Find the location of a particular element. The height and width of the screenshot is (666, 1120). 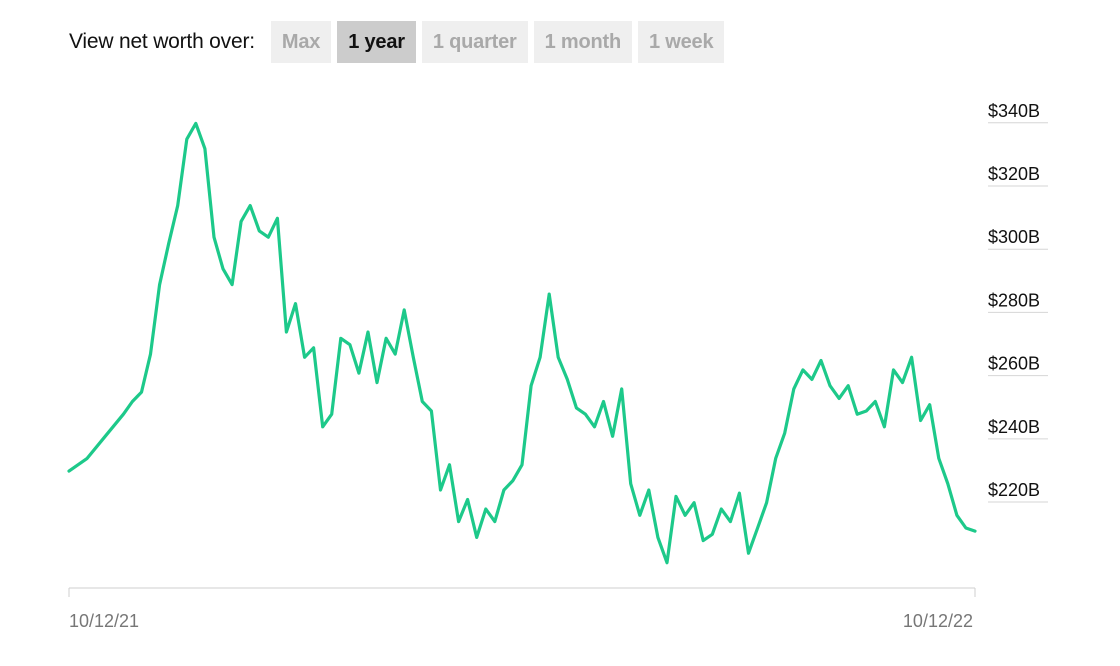

y-grid: $340B $320B $300B $280B $260B $240B $220B is located at coordinates (1018, 302).